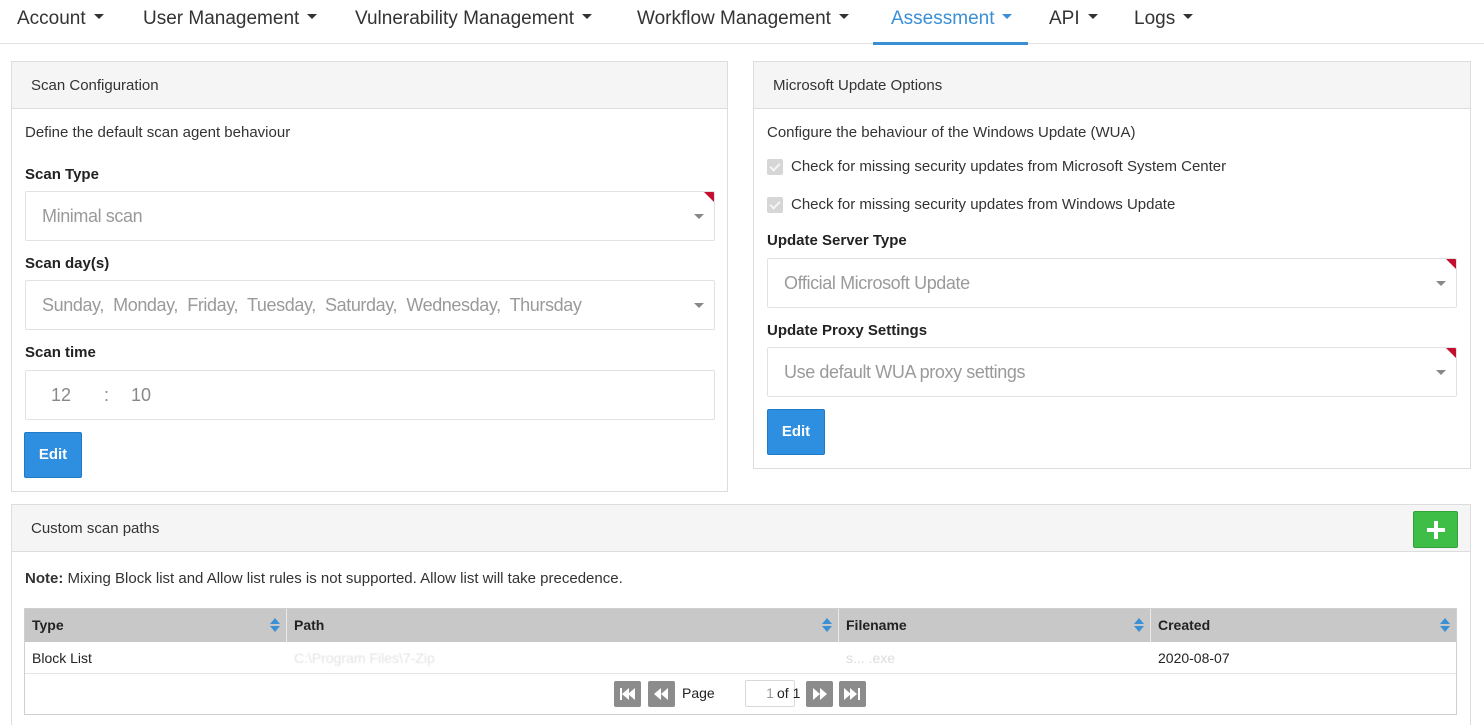 The width and height of the screenshot is (1484, 725). Describe the element at coordinates (61, 395) in the screenshot. I see `scan-time-hour: 12` at that location.